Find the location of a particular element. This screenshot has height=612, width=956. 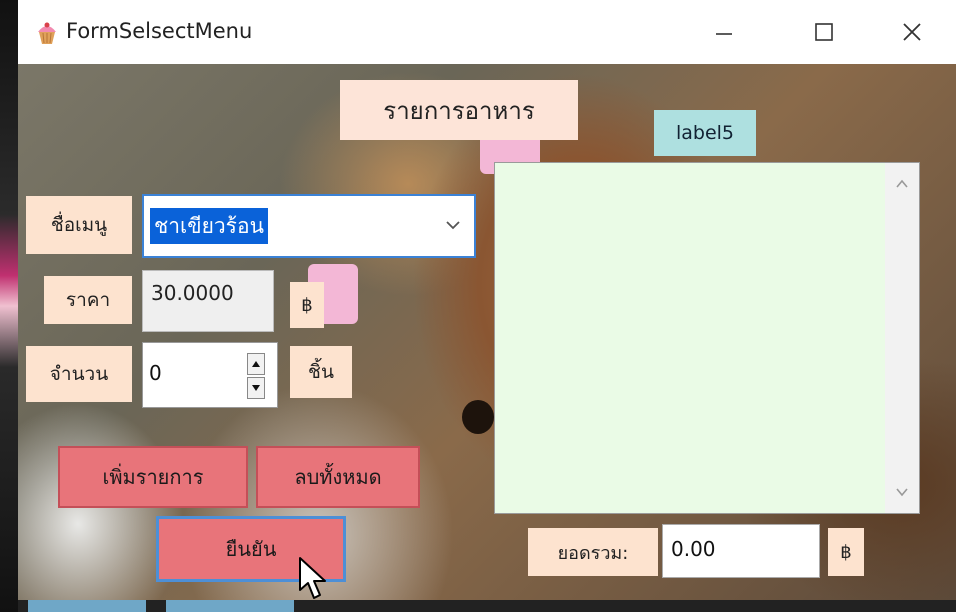

app-cupcake-icon is located at coordinates (47, 33).